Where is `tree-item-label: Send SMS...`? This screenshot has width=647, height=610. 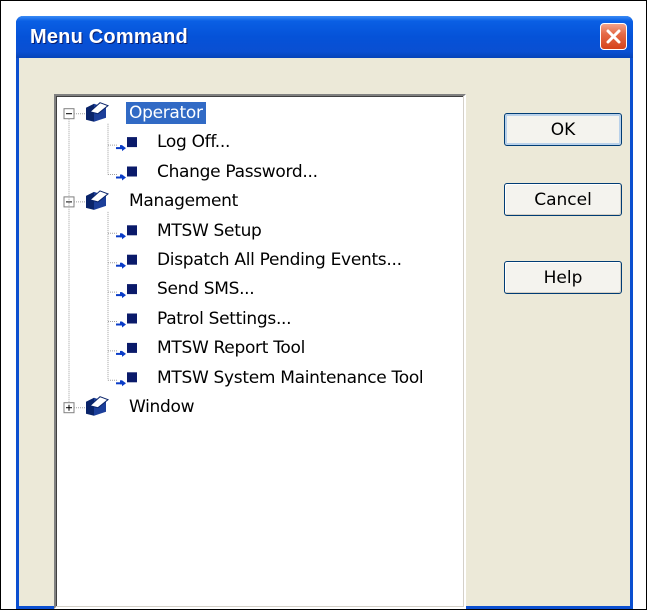
tree-item-label: Send SMS... is located at coordinates (206, 289).